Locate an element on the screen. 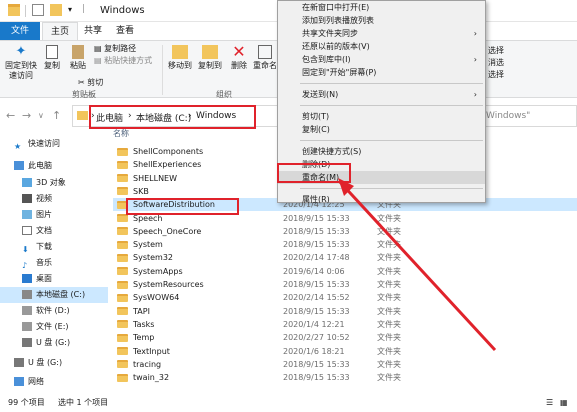 This screenshot has height=412, width=577. annotation-arrow is located at coordinates (417, 265).